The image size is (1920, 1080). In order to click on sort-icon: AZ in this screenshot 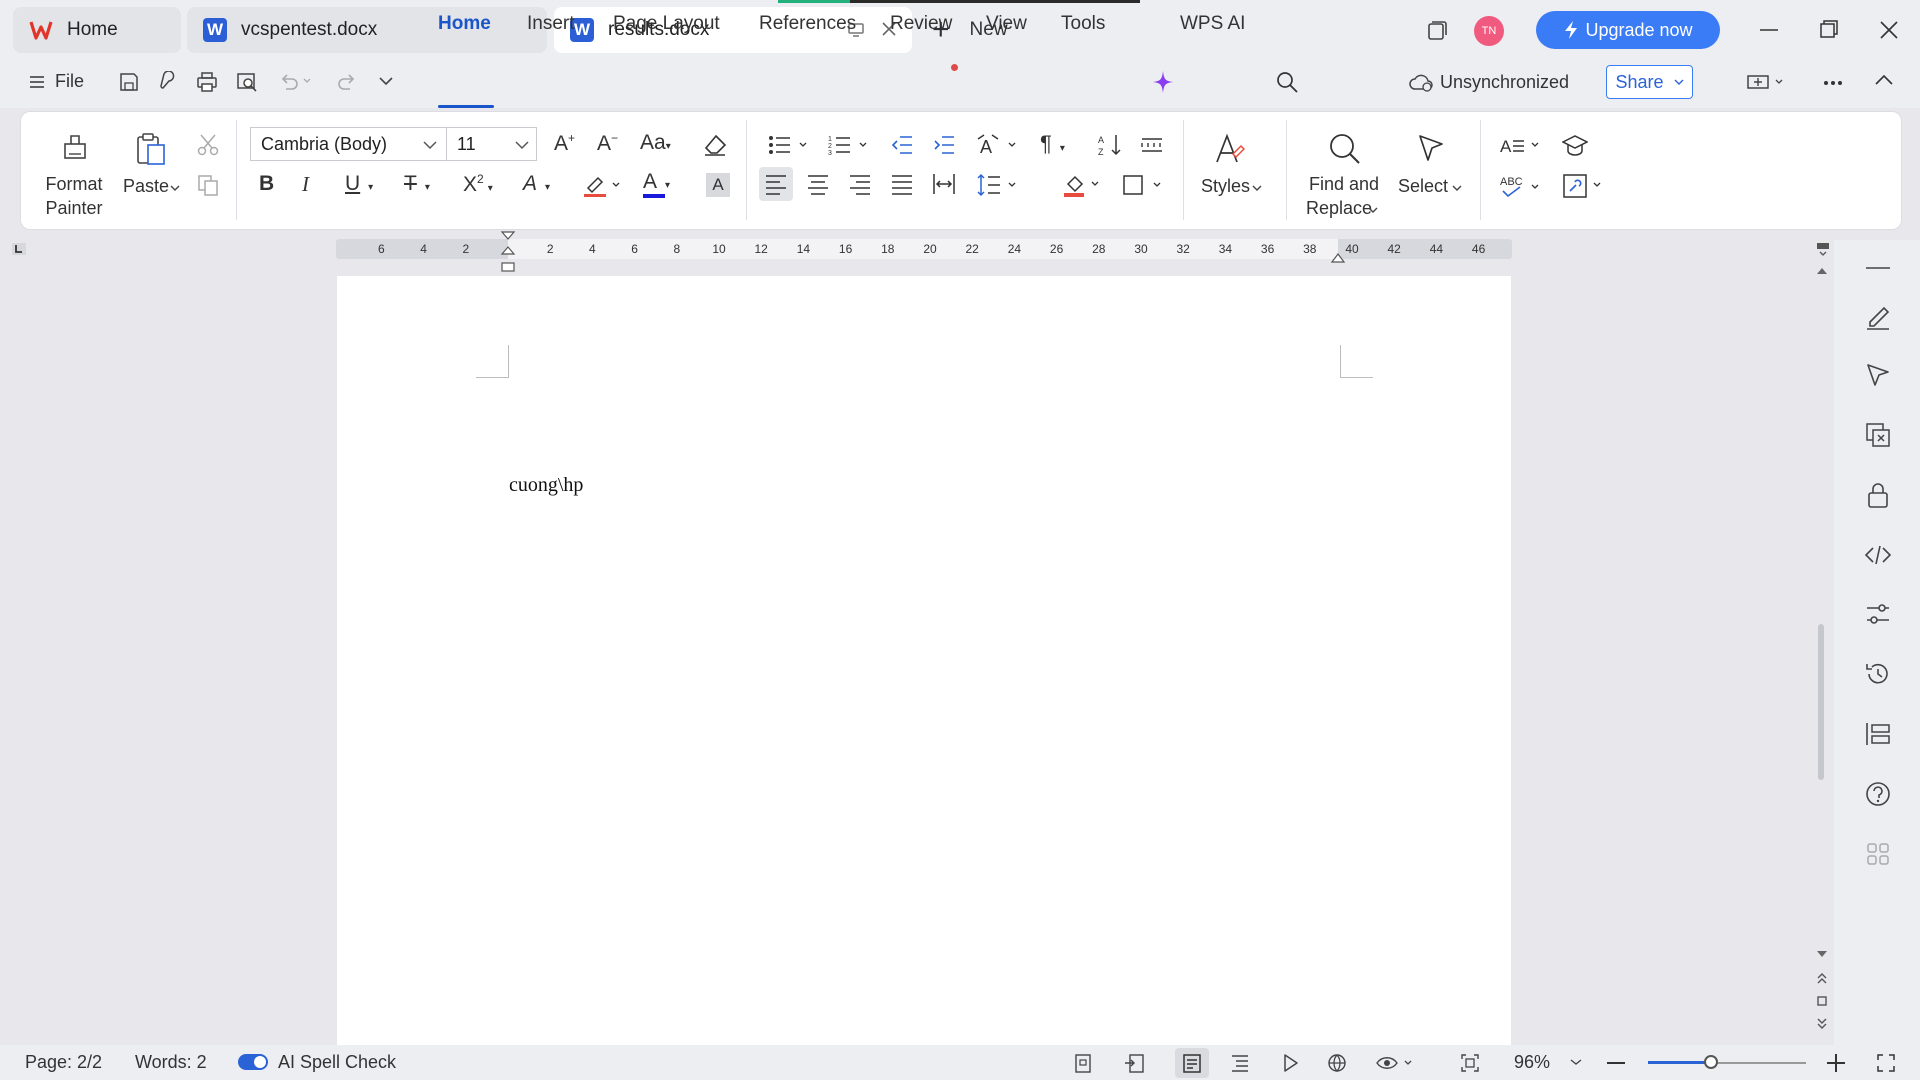, I will do `click(1111, 145)`.